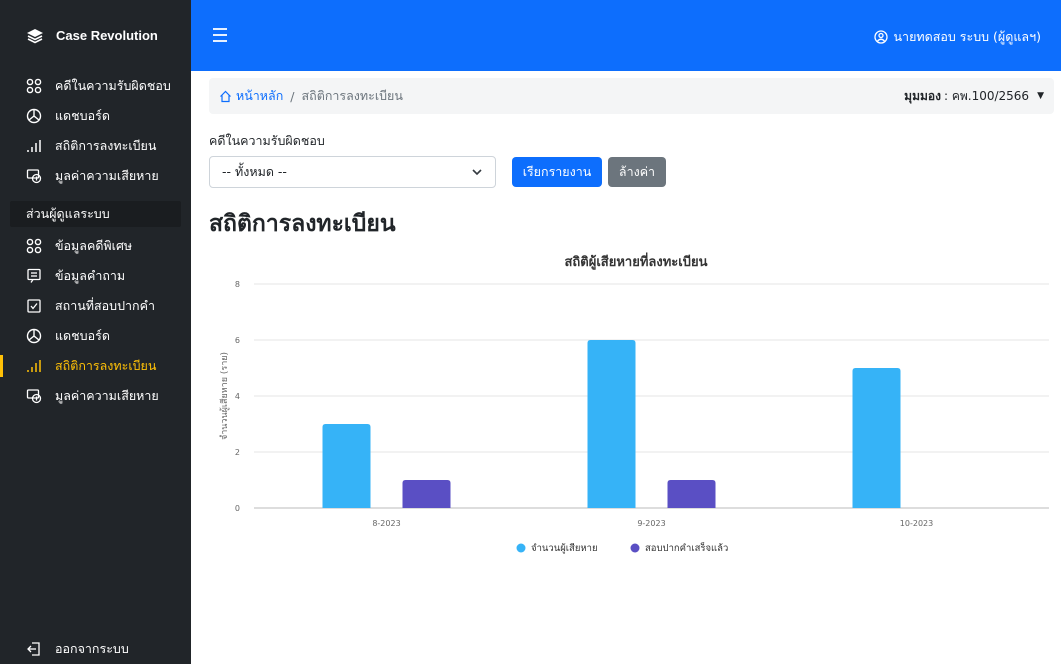  I want to click on sidebar-item-label: ข้อมูลคดีพิเศษ, so click(94, 245).